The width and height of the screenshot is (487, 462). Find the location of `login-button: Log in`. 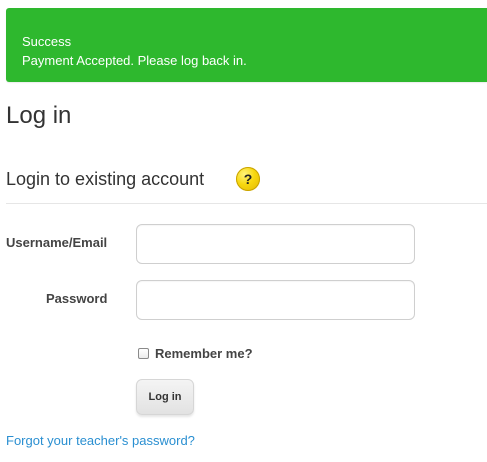

login-button: Log in is located at coordinates (165, 397).